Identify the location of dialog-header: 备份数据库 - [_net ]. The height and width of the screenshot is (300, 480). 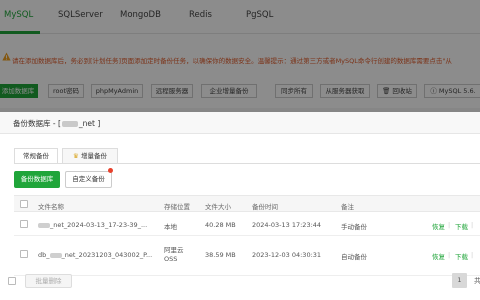
(240, 123).